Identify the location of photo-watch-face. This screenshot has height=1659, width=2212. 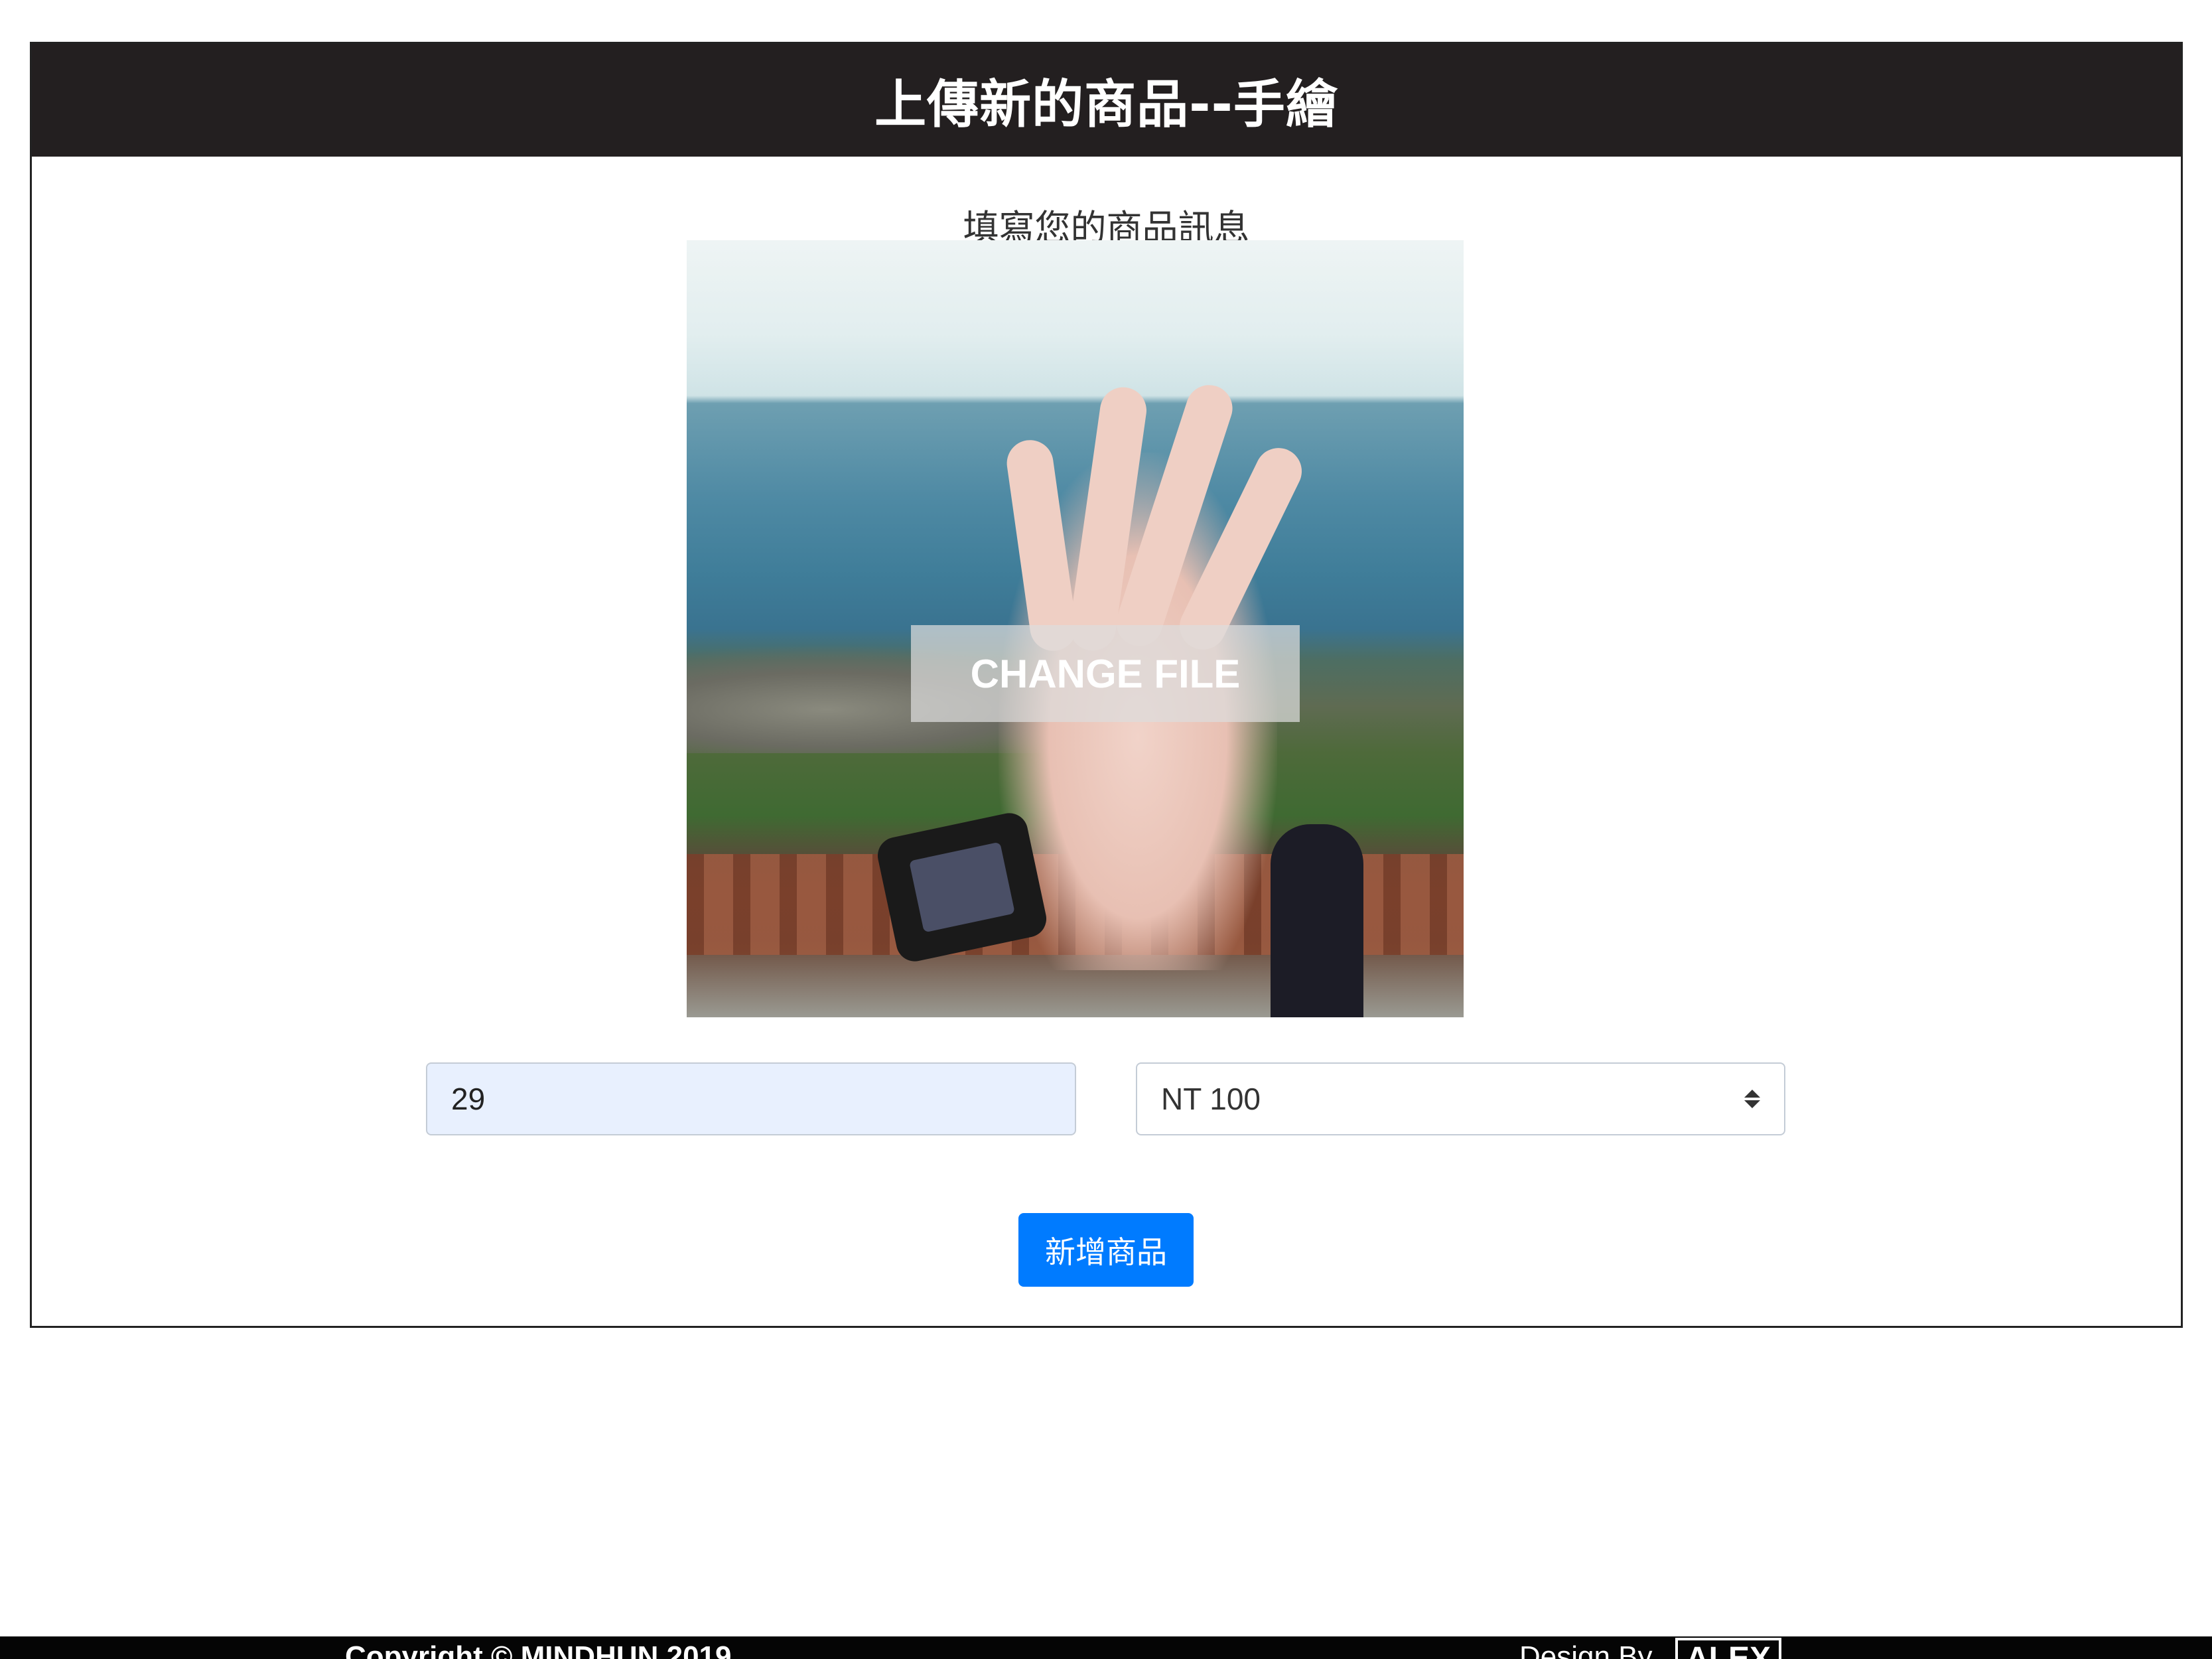
(962, 887).